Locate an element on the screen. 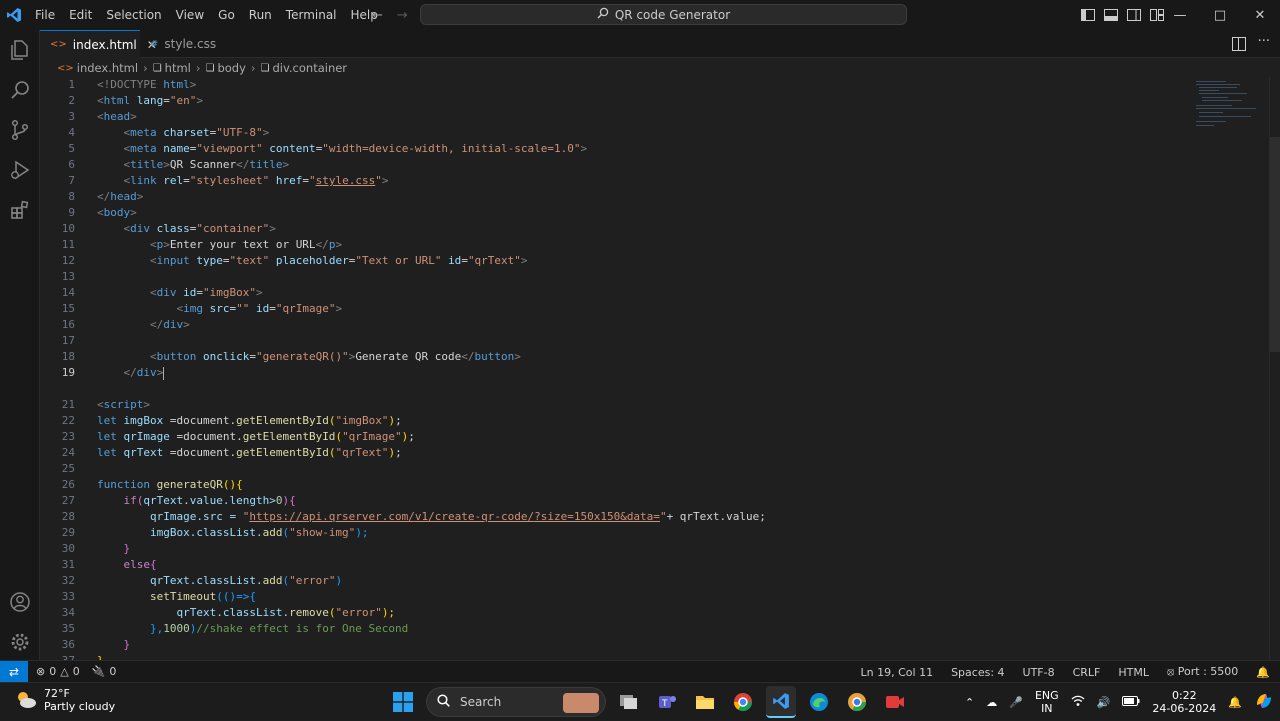  tab-style-css: # style.css is located at coordinates (185, 44).